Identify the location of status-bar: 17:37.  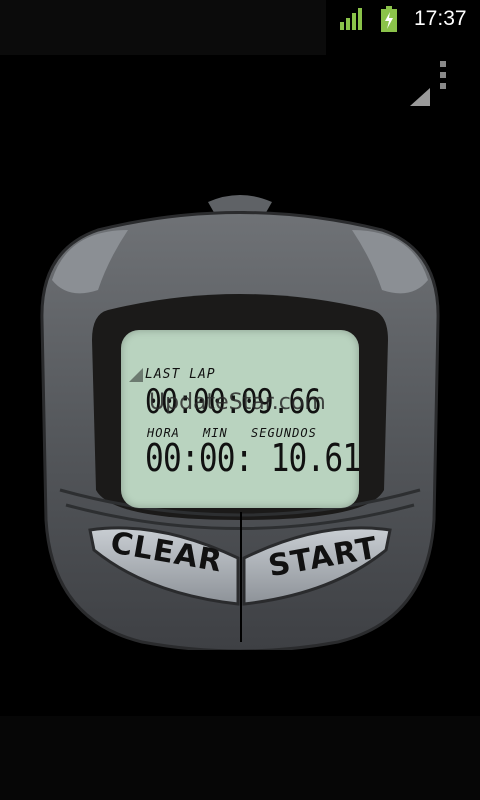
(240, 27).